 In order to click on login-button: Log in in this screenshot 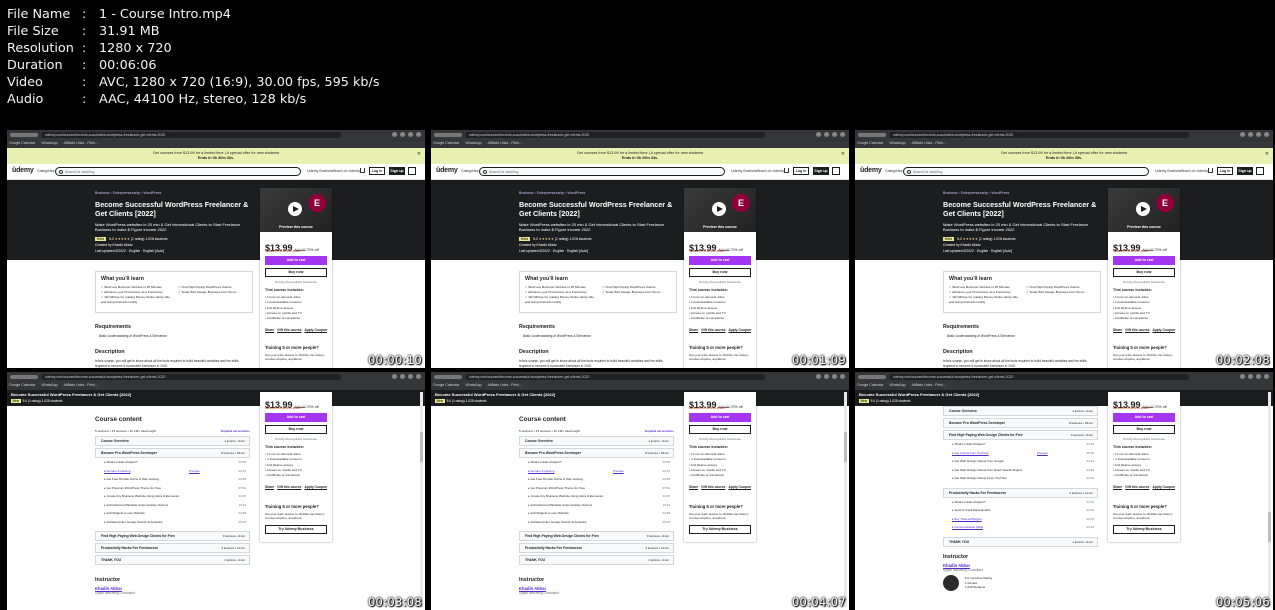, I will do `click(377, 171)`.